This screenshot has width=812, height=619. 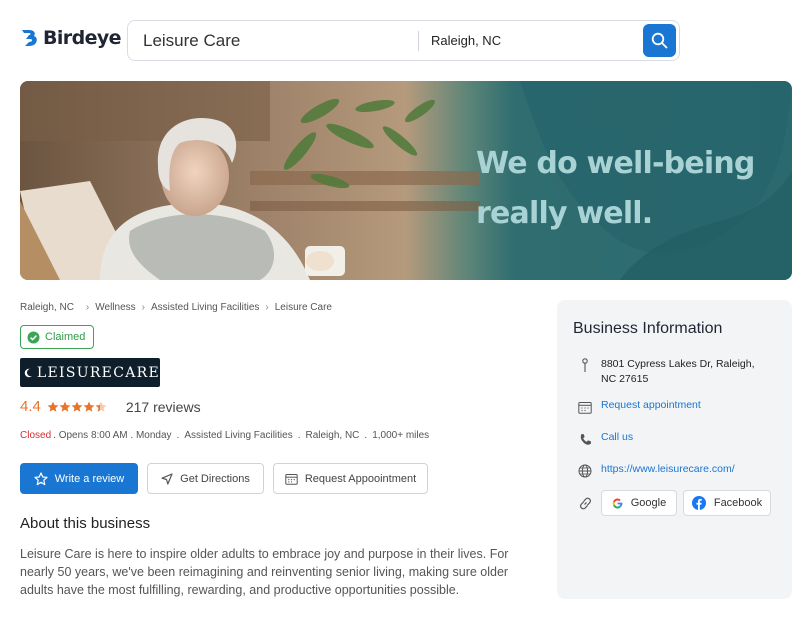 I want to click on breadcrumb-city: Raleigh, NC, so click(x=47, y=307).